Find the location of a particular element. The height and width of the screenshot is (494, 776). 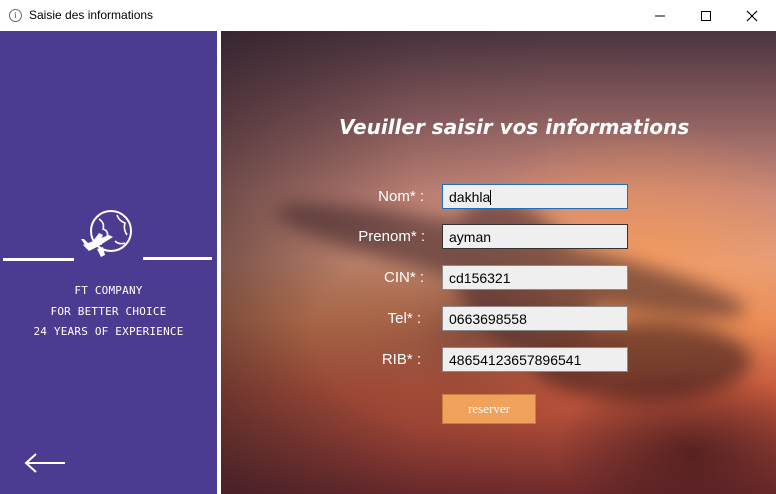

label-prenom: Prenom* : is located at coordinates (391, 236).